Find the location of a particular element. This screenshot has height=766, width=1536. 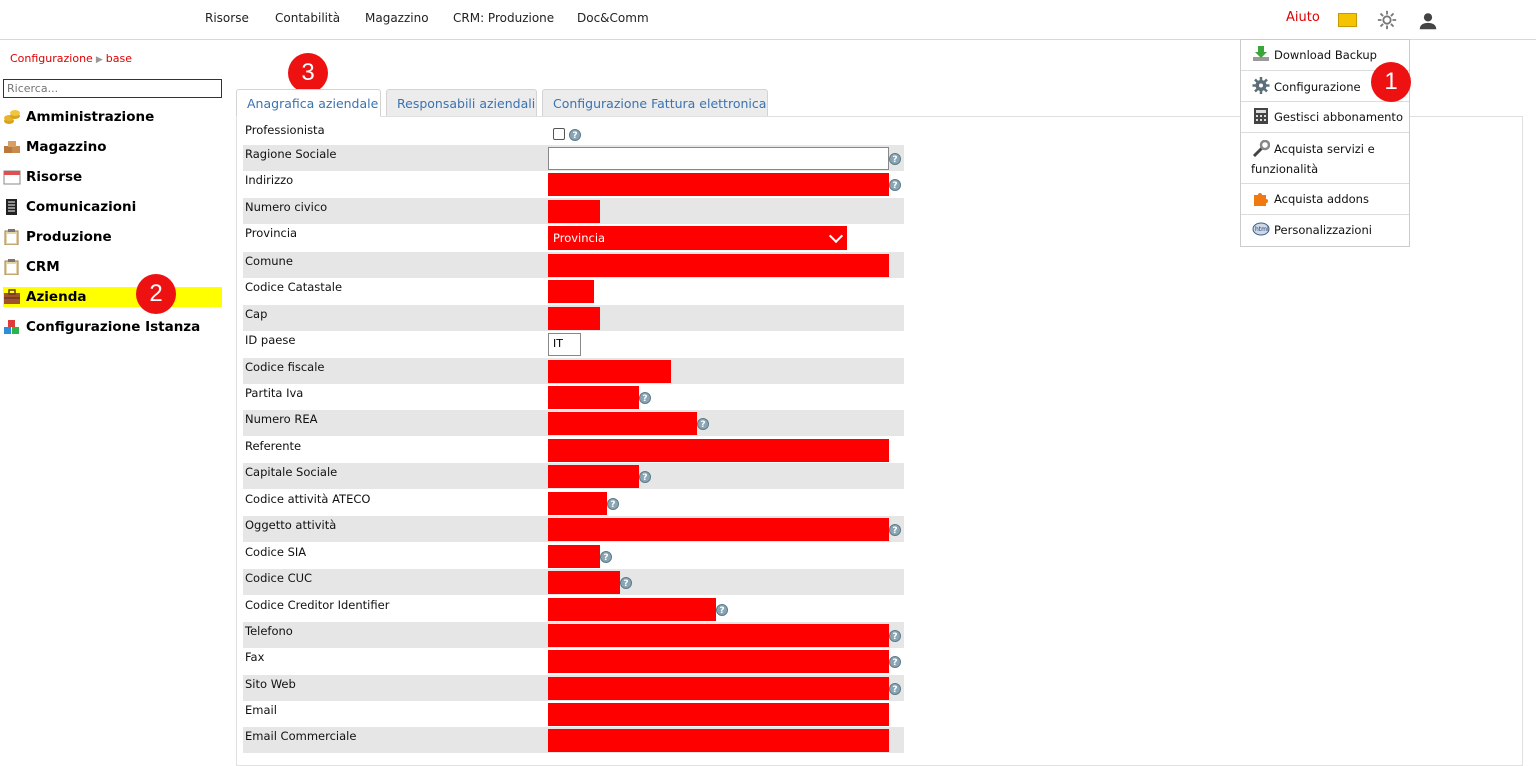

sidebar-item-comunicazioni: Comunicazioni is located at coordinates (112, 207).